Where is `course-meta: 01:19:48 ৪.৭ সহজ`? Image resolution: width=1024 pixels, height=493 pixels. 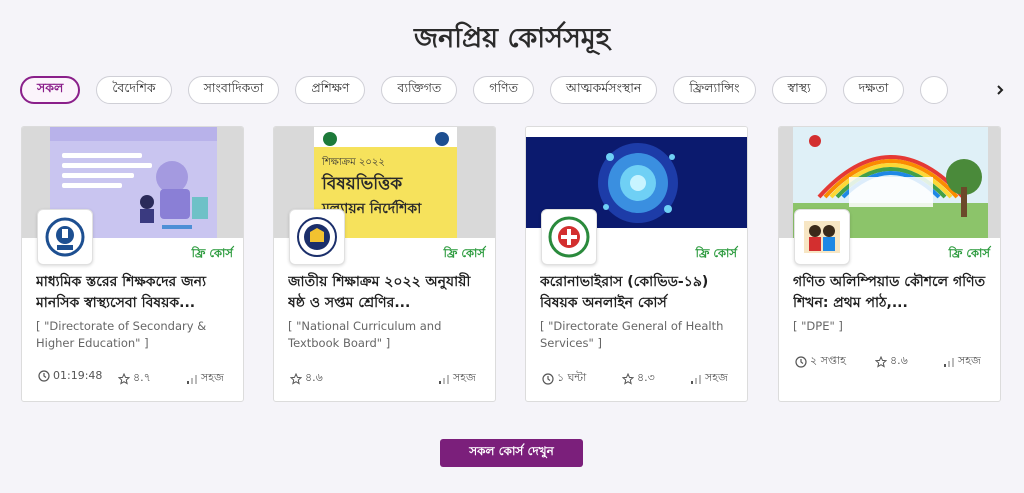
course-meta: 01:19:48 ৪.৭ সহজ is located at coordinates (133, 377).